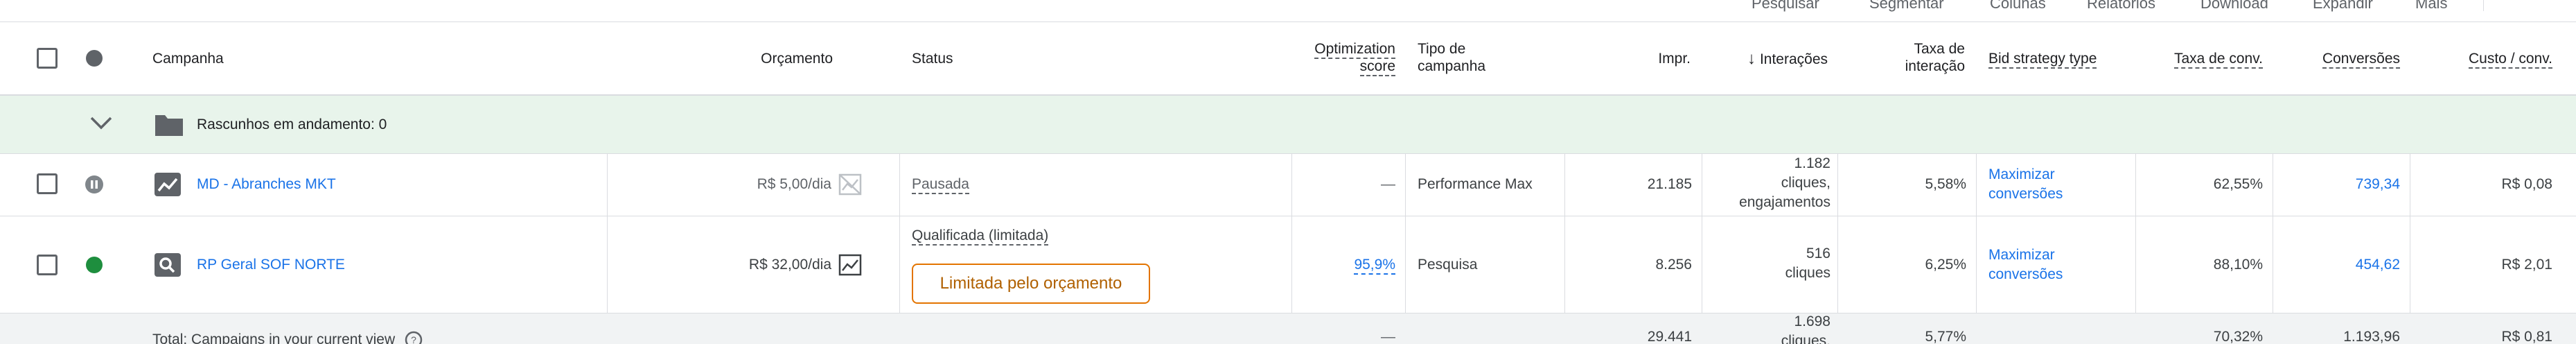  I want to click on performance-max-icon, so click(168, 184).